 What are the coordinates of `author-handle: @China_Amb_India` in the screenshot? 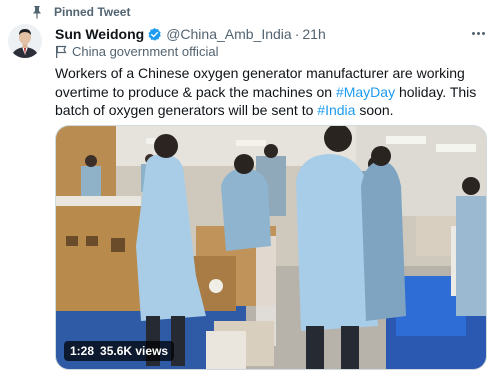 It's located at (229, 34).